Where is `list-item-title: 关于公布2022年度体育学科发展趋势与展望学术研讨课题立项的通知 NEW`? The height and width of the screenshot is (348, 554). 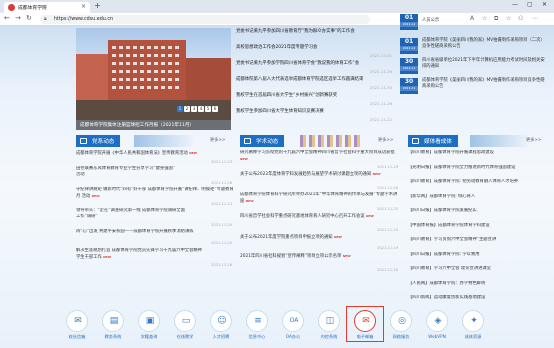
list-item-title: 关于公布2022年度体育学科发展趋势与展望学术研讨课题立项的通知 NEW is located at coordinates (320, 177).